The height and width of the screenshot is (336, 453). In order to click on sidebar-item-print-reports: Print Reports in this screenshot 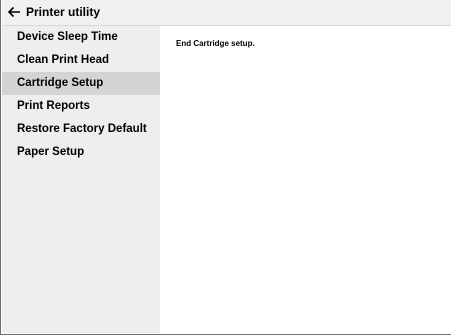, I will do `click(81, 106)`.